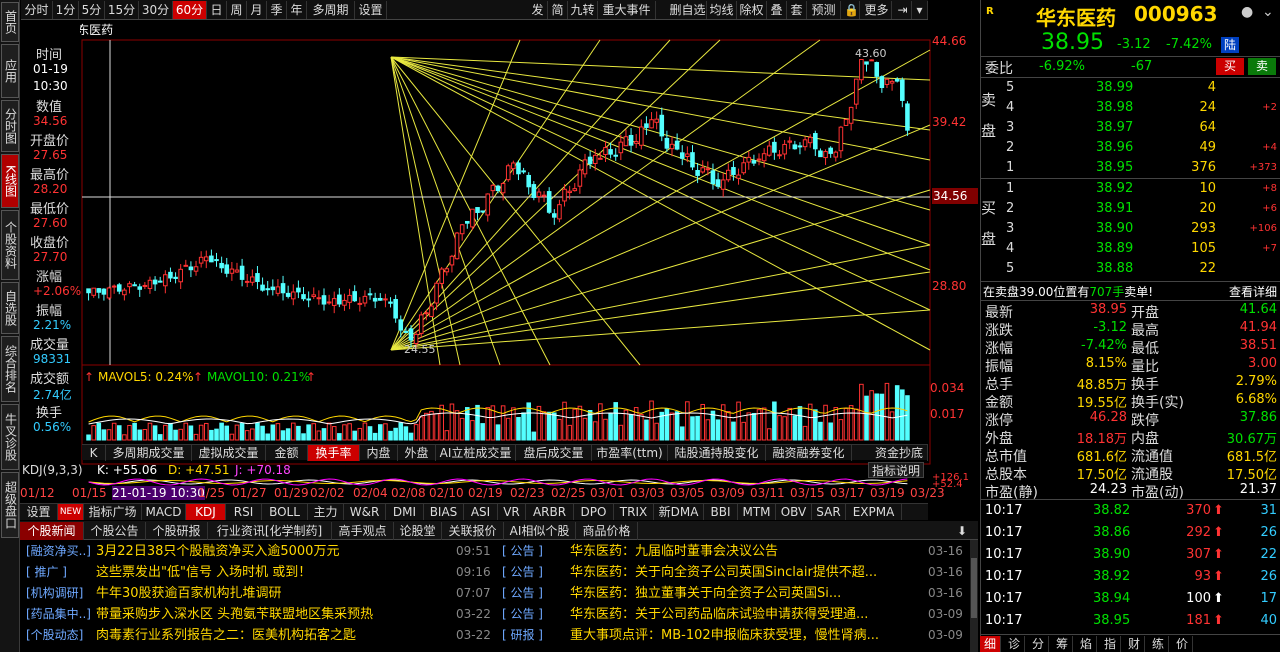 The image size is (1280, 652). What do you see at coordinates (824, 10) in the screenshot?
I see `forecast-btn: 预测` at bounding box center [824, 10].